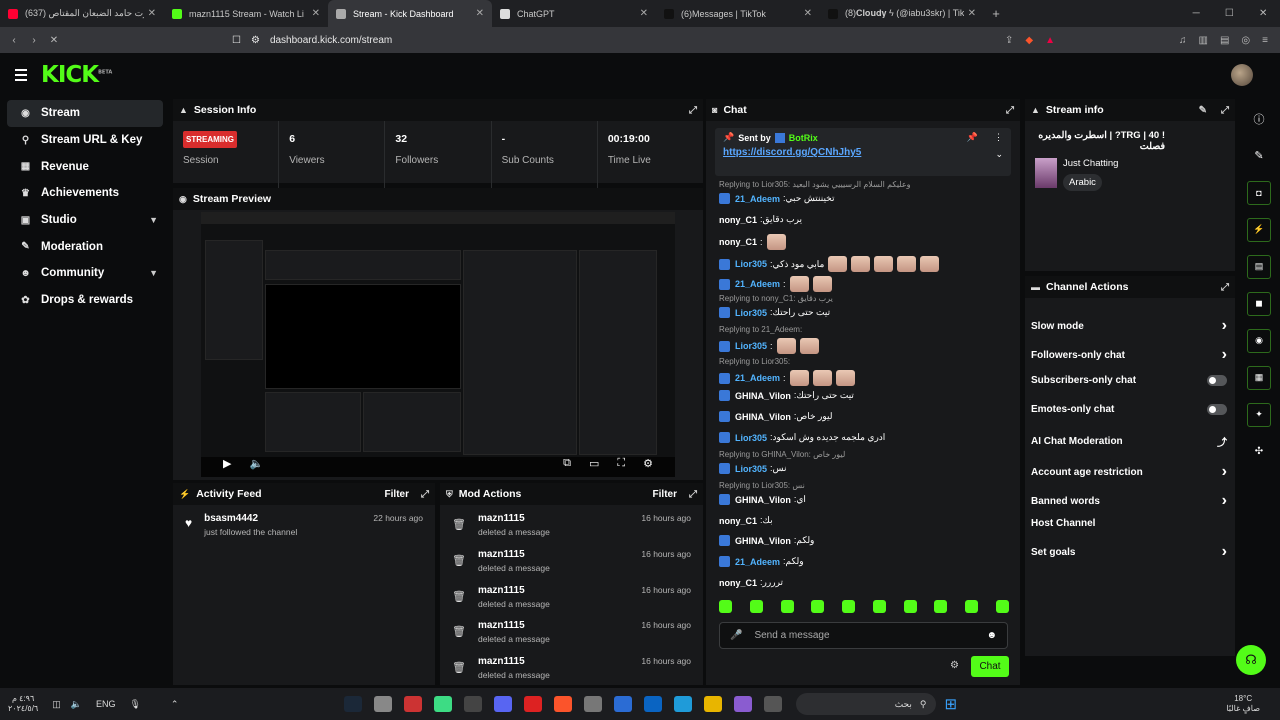  I want to click on stream-video: ▶ 🔈 ⧉ ▭ ⛶ ⚙, so click(438, 344).